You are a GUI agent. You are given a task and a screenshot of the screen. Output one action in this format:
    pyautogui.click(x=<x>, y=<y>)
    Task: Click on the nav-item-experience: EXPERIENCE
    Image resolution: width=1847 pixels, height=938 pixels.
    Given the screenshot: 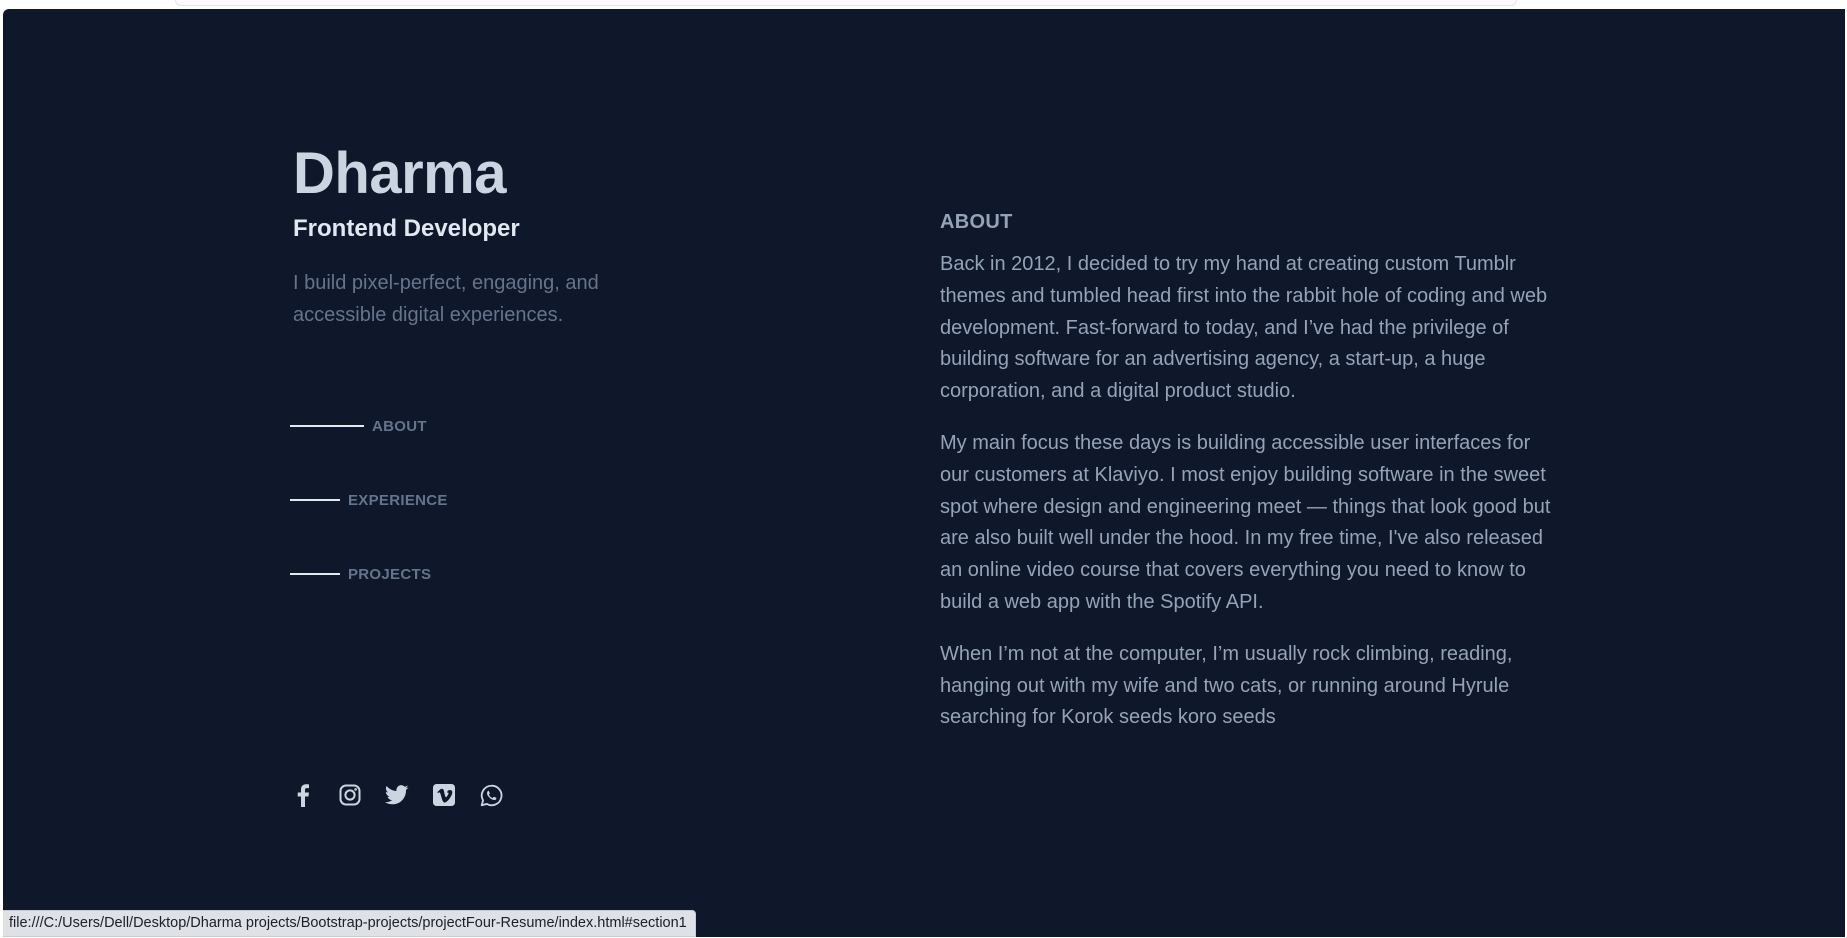 What is the action you would take?
    pyautogui.click(x=369, y=500)
    